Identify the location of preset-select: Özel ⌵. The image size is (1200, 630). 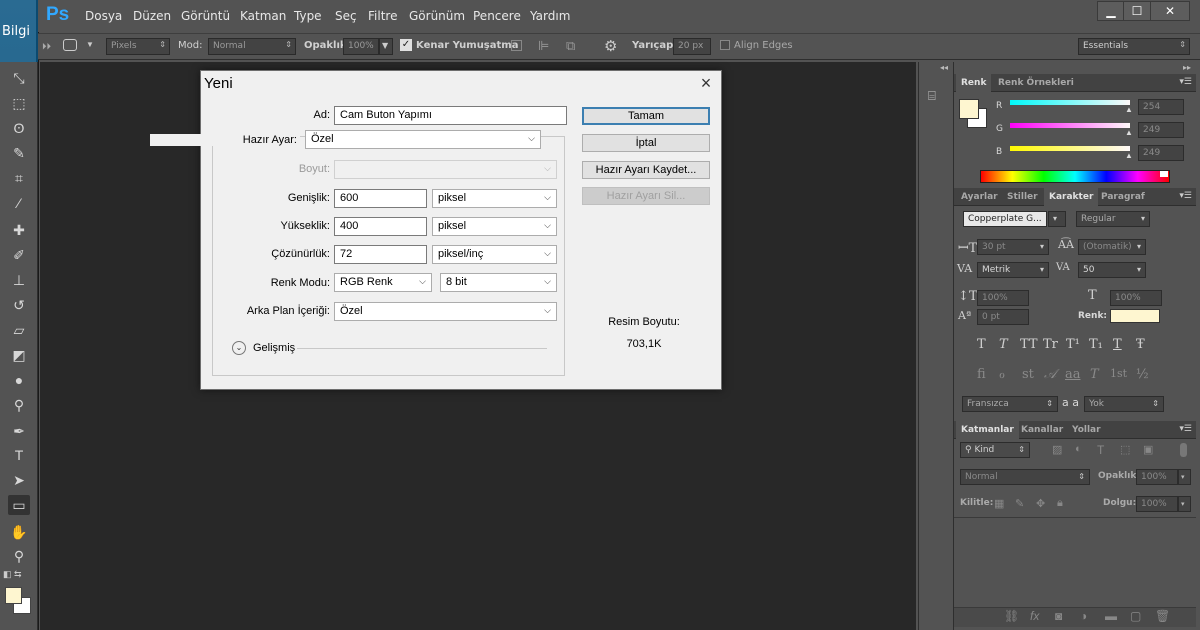
(423, 139).